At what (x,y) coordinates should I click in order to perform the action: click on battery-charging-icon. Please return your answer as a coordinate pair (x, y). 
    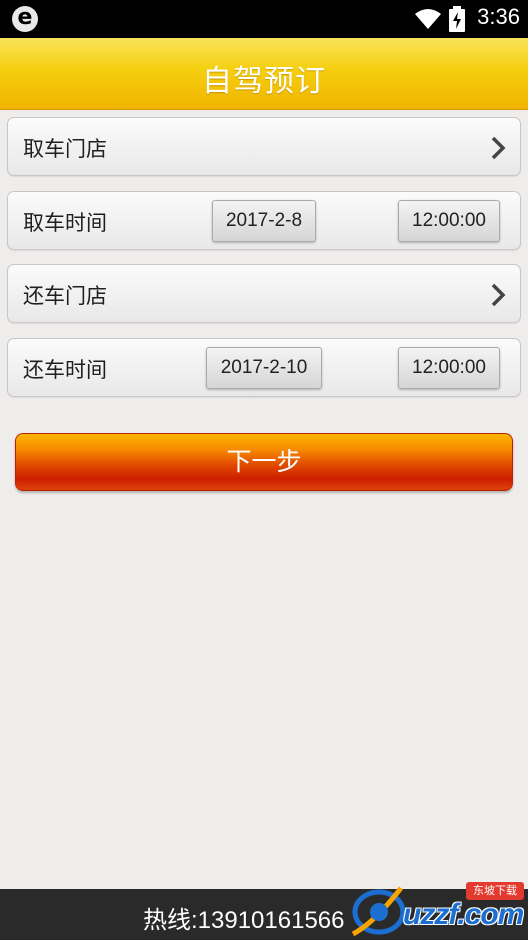
    Looking at the image, I should click on (457, 19).